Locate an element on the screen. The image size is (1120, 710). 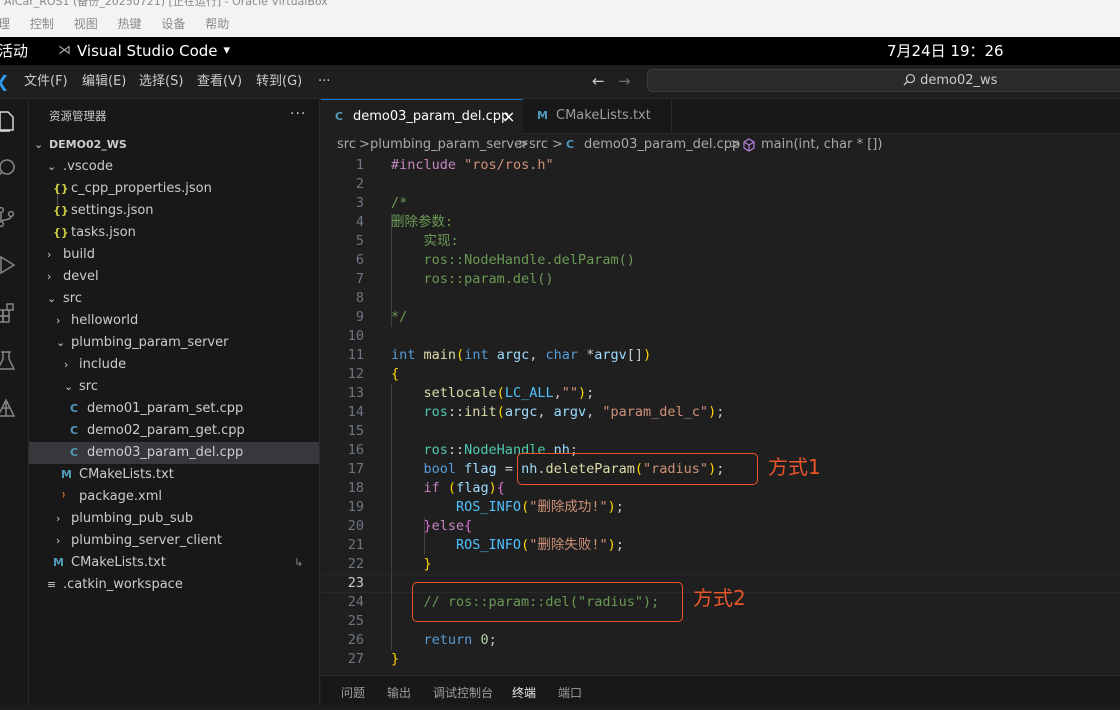
code-line: 实现: is located at coordinates (425, 241).